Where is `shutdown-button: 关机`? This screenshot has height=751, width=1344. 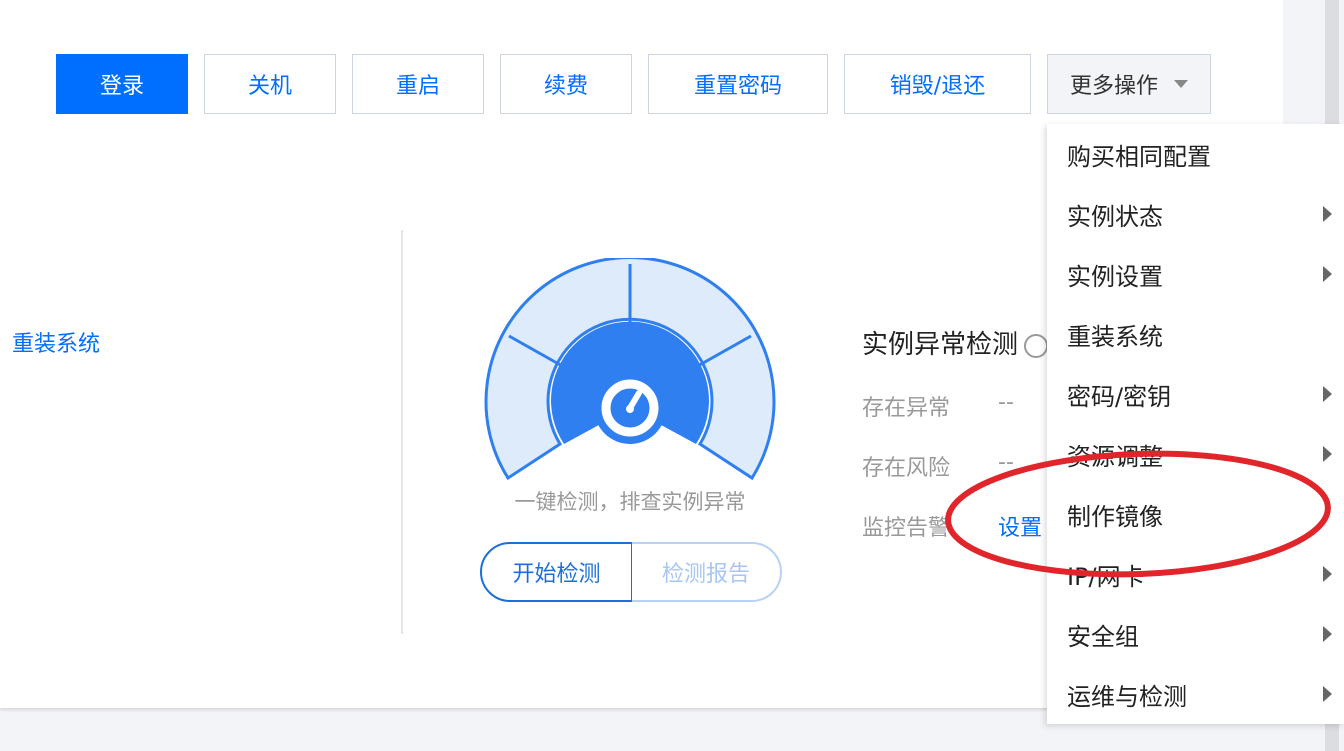
shutdown-button: 关机 is located at coordinates (270, 84).